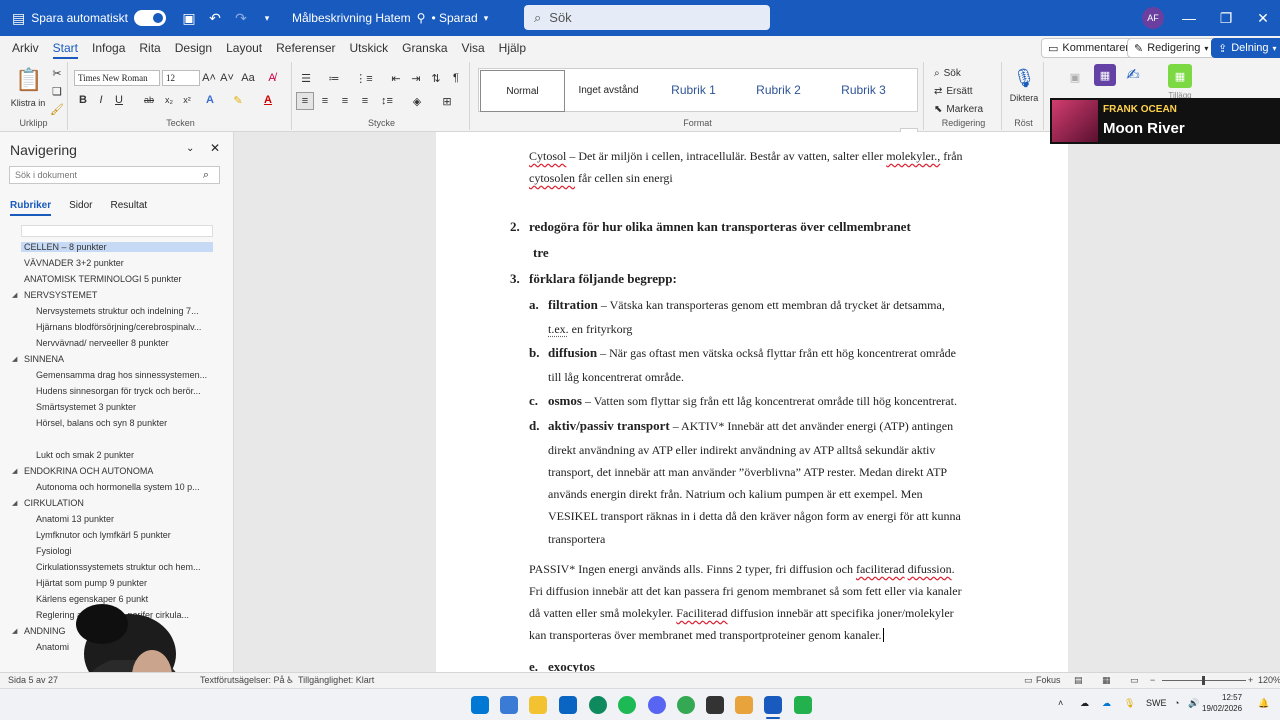  Describe the element at coordinates (627, 705) in the screenshot. I see `spotify-icon` at that location.